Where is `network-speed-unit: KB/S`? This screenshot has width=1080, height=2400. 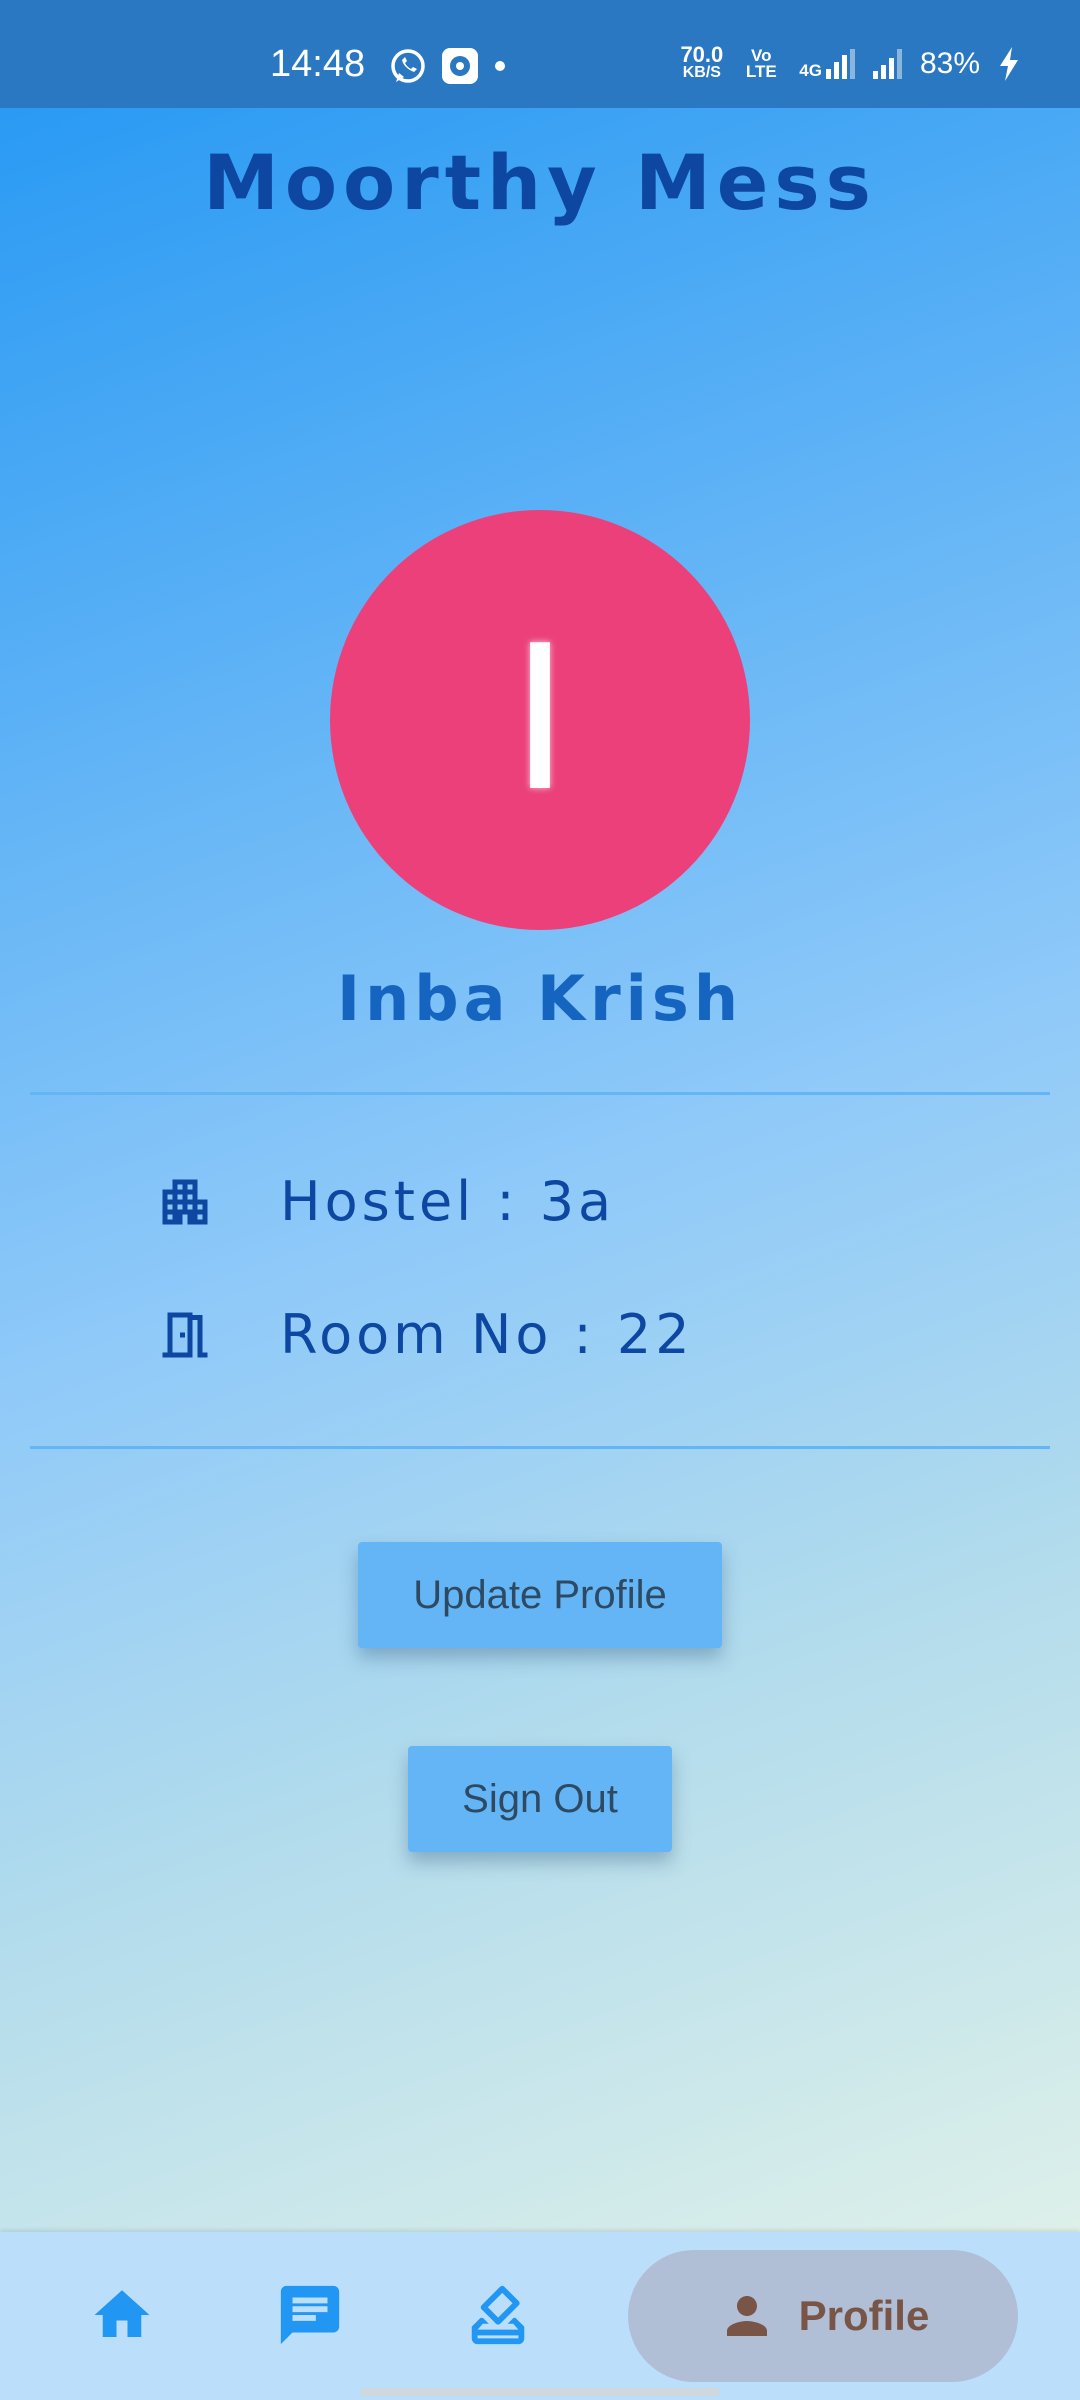 network-speed-unit: KB/S is located at coordinates (701, 72).